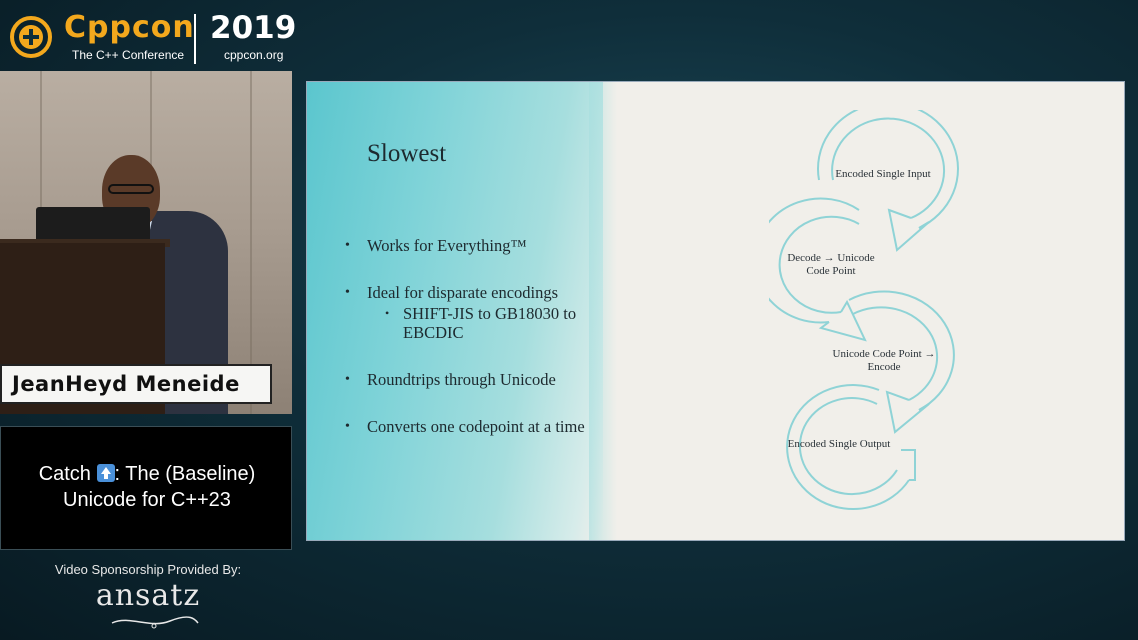  I want to click on bullet-item: Roundtrips through Unicode, so click(475, 379).